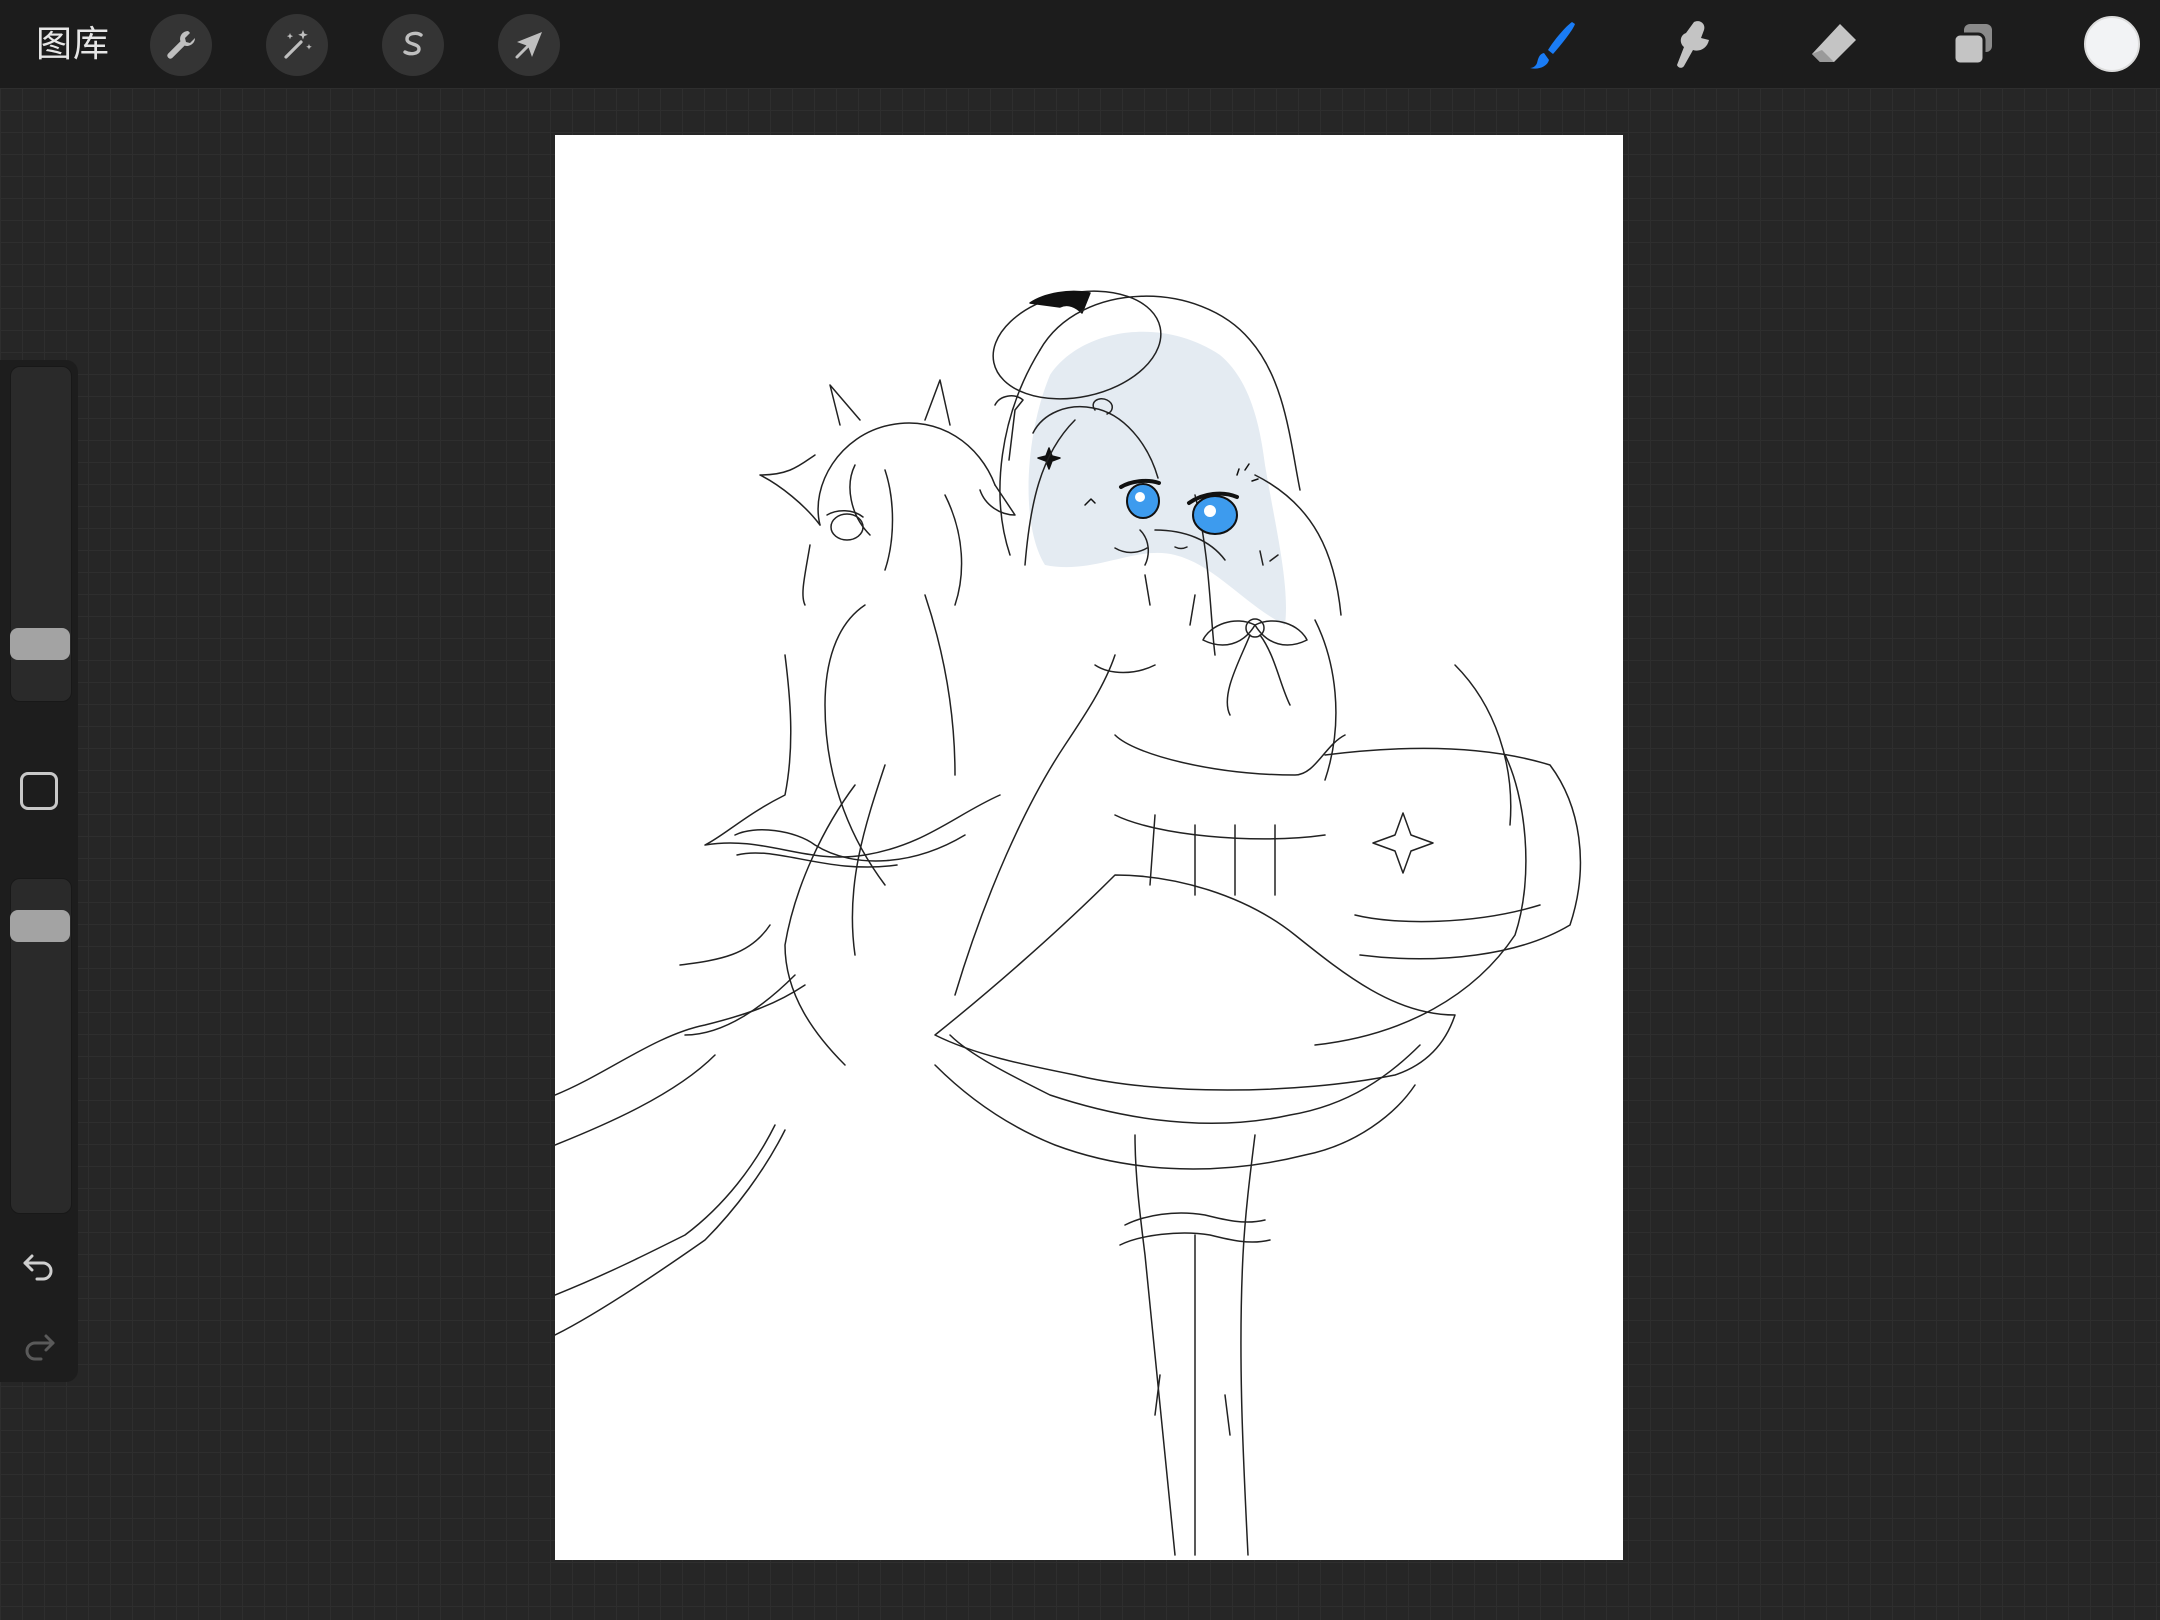  I want to click on adjustments-button, so click(297, 45).